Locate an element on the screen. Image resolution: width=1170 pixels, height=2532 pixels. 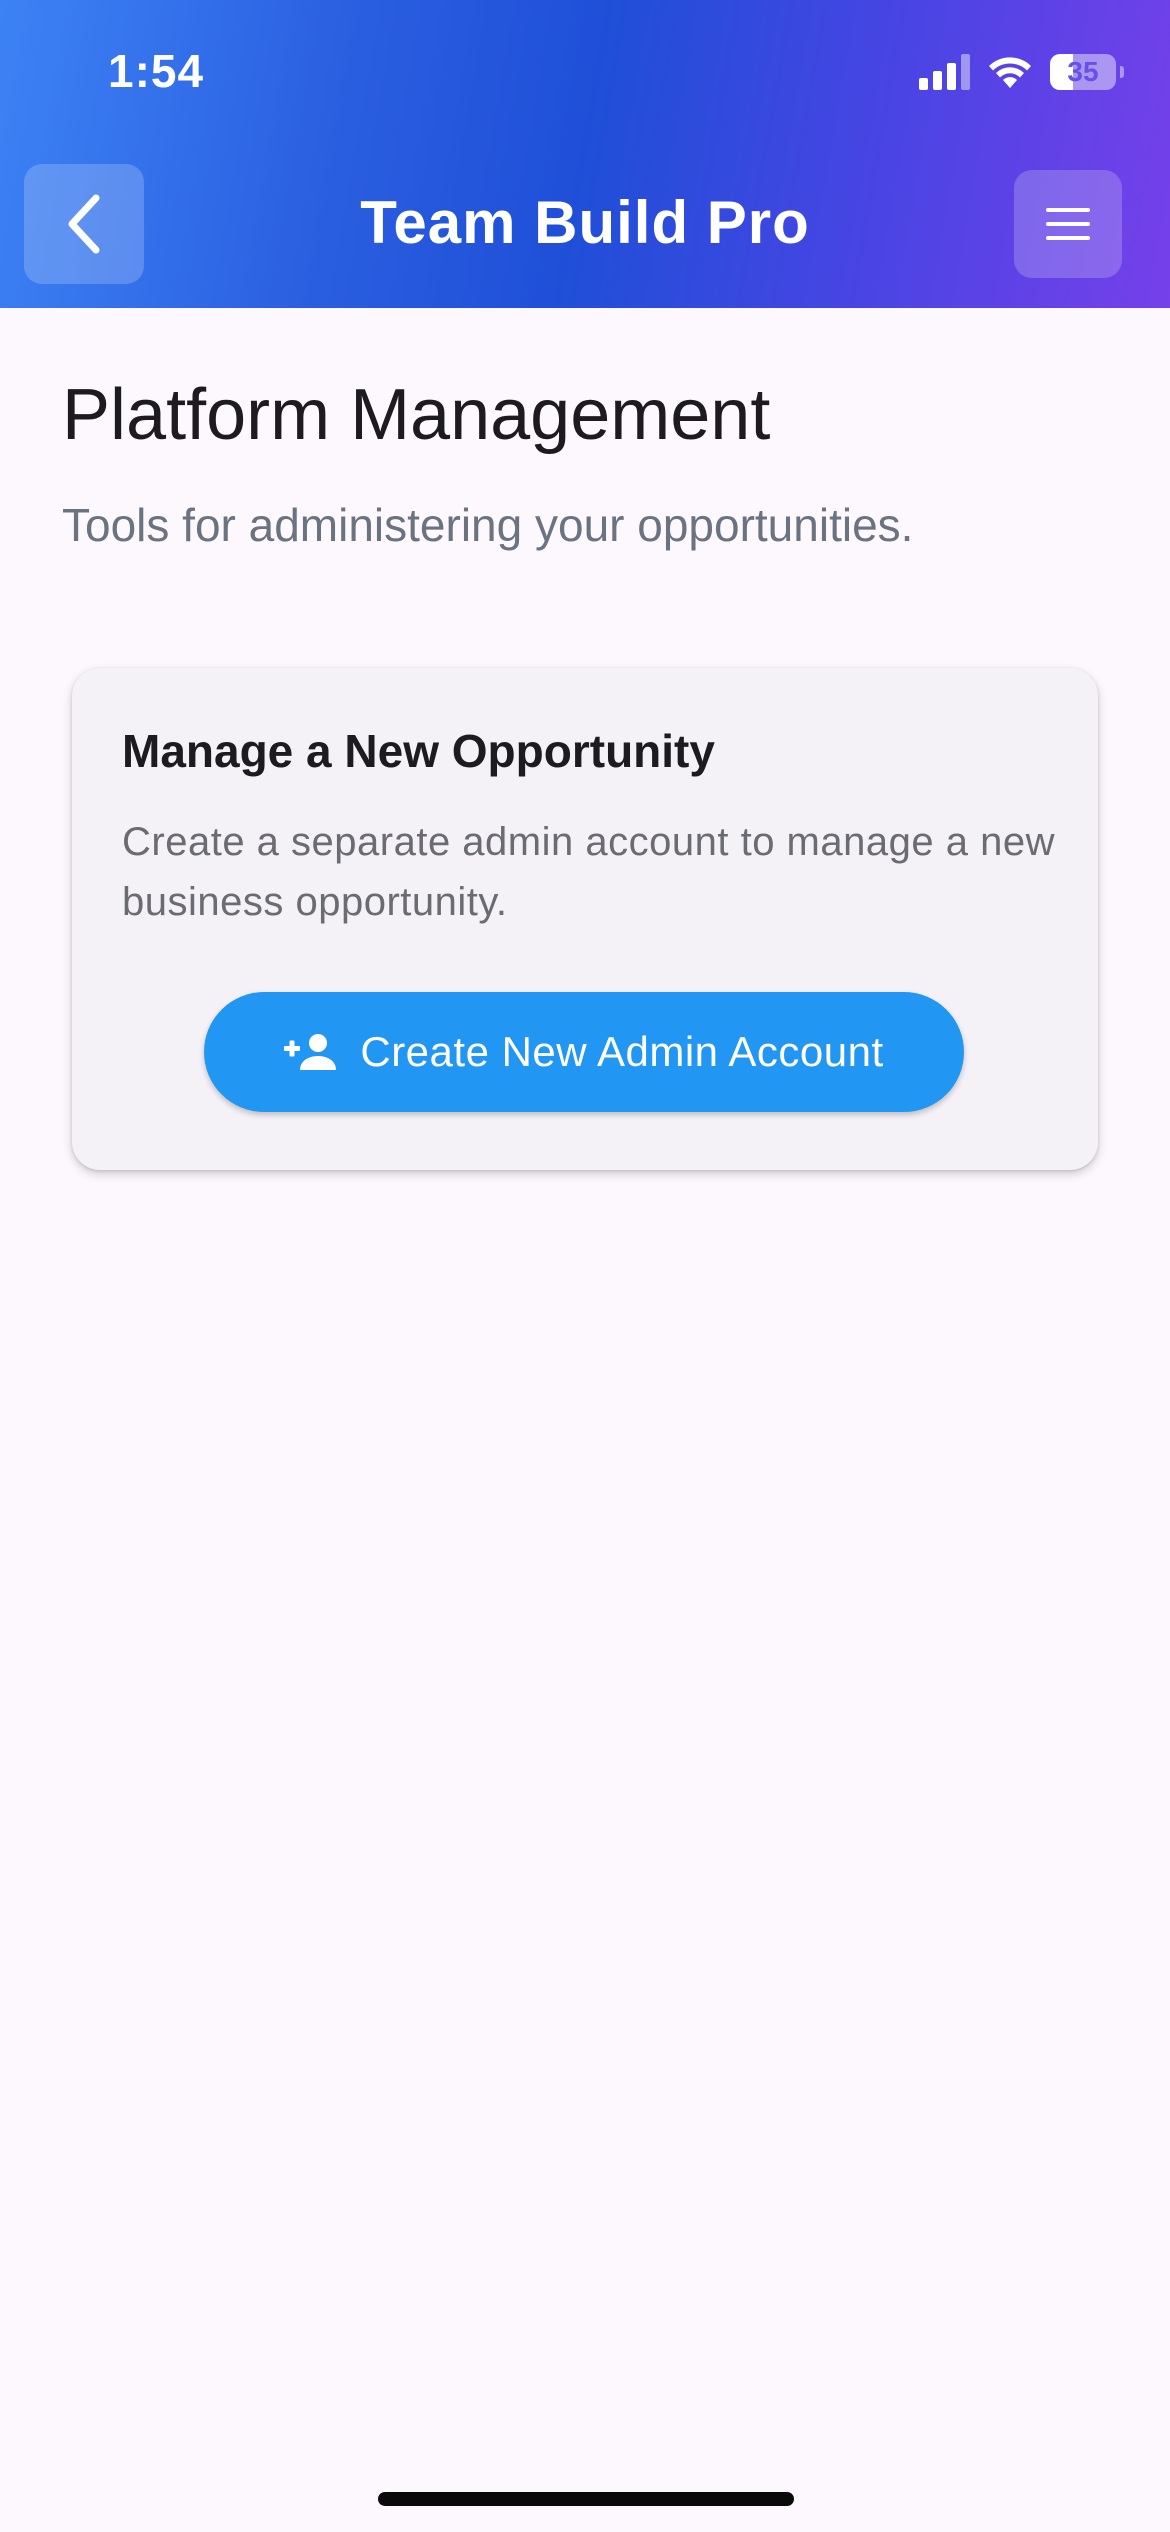
status-icons: 35 is located at coordinates (1021, 72).